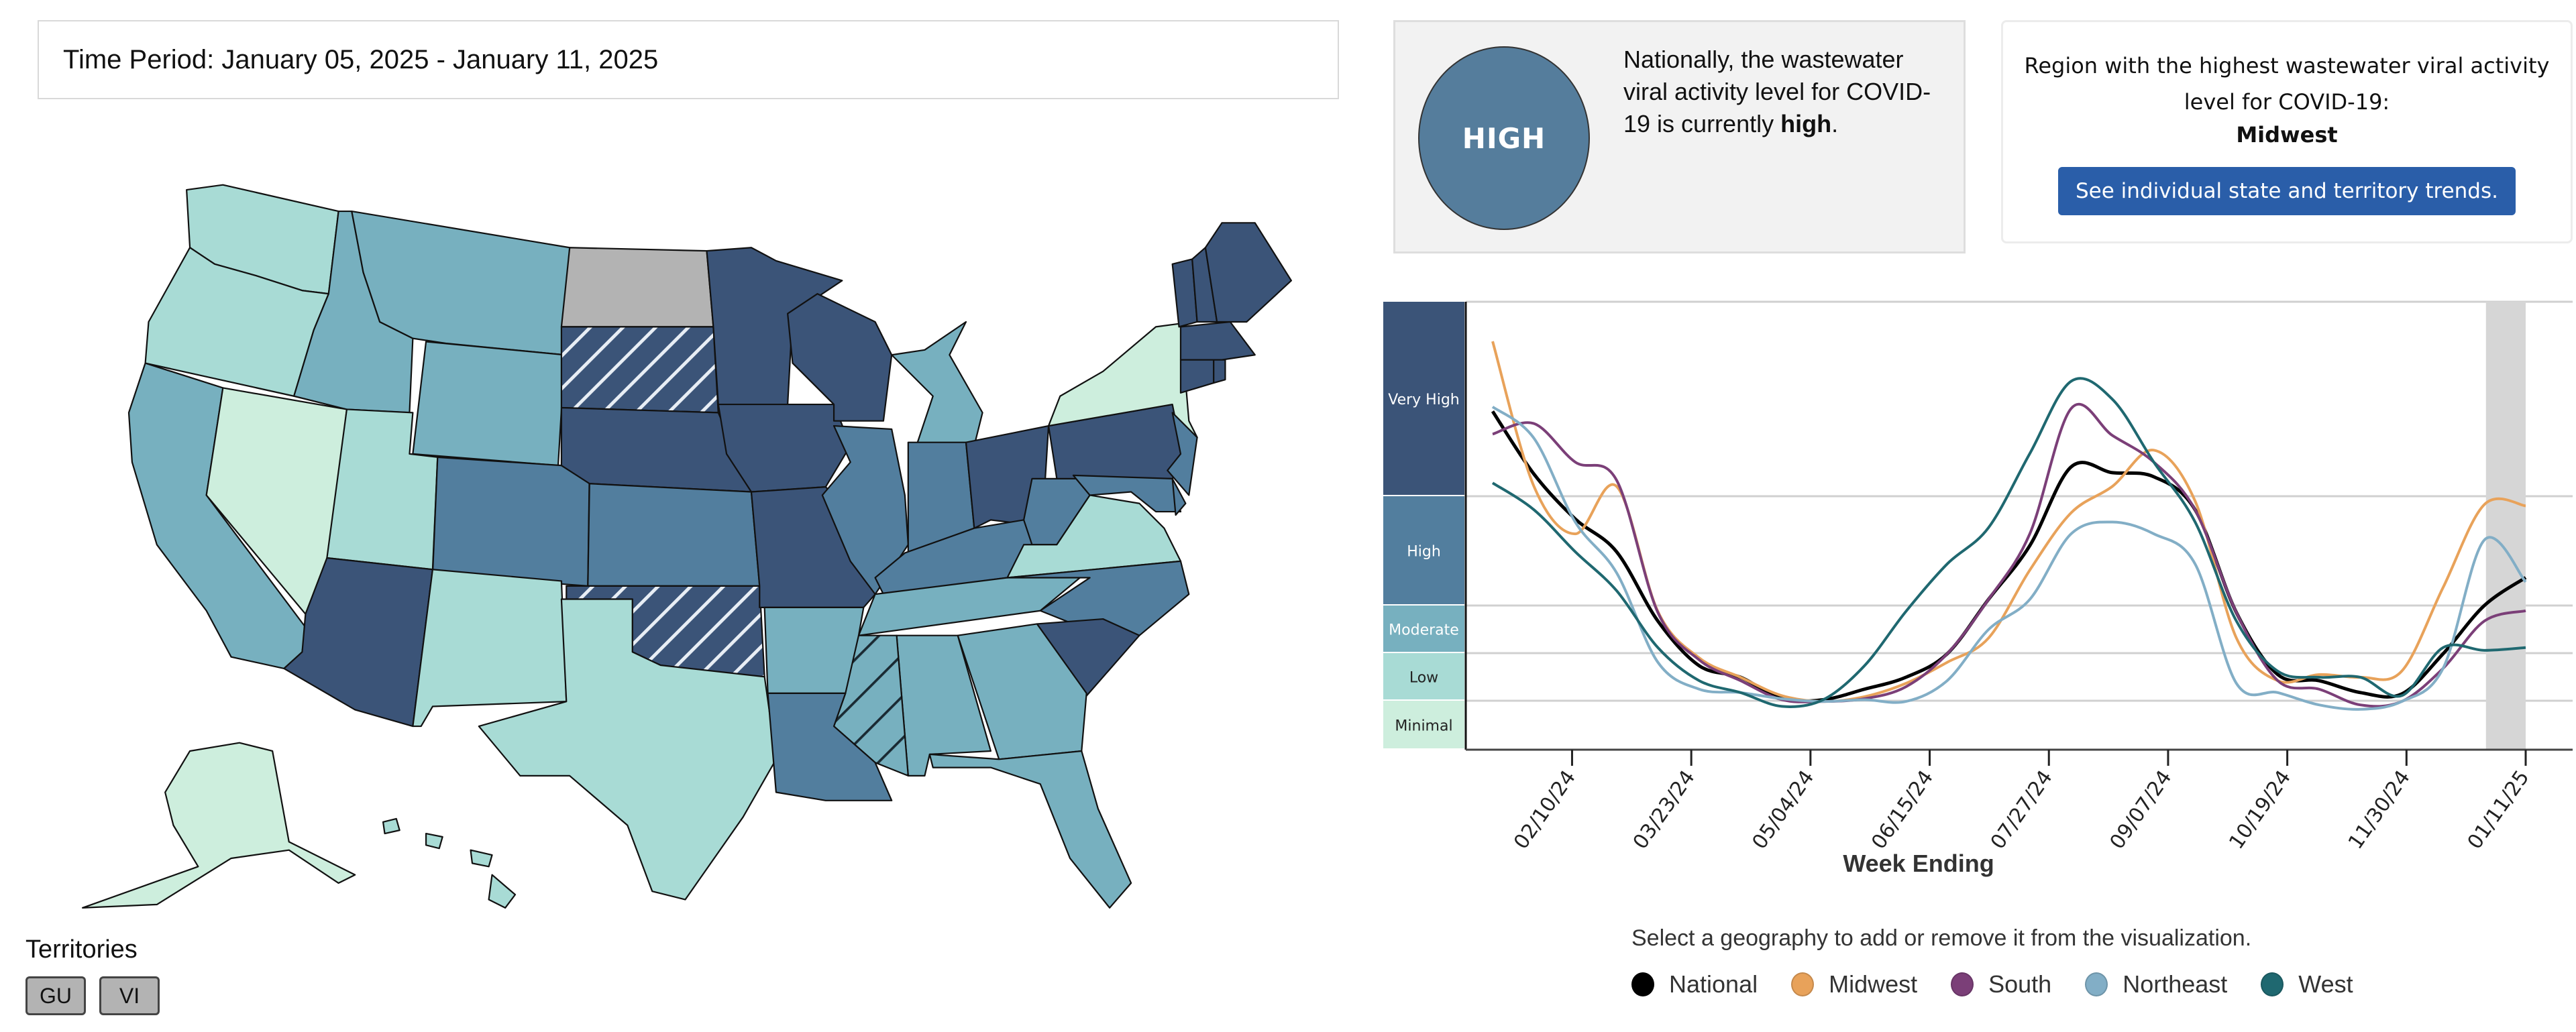  Describe the element at coordinates (55, 995) in the screenshot. I see `territory-button-gu: GU` at that location.